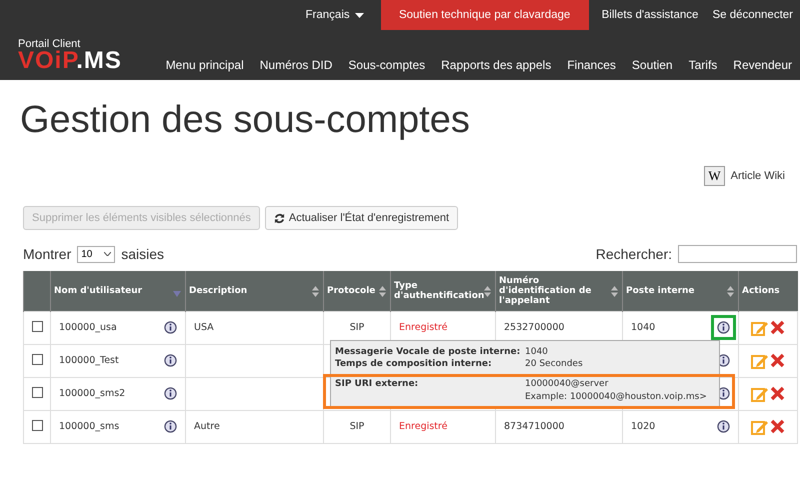 This screenshot has width=800, height=477. What do you see at coordinates (650, 15) in the screenshot?
I see `top-link: Billets d'assistance` at bounding box center [650, 15].